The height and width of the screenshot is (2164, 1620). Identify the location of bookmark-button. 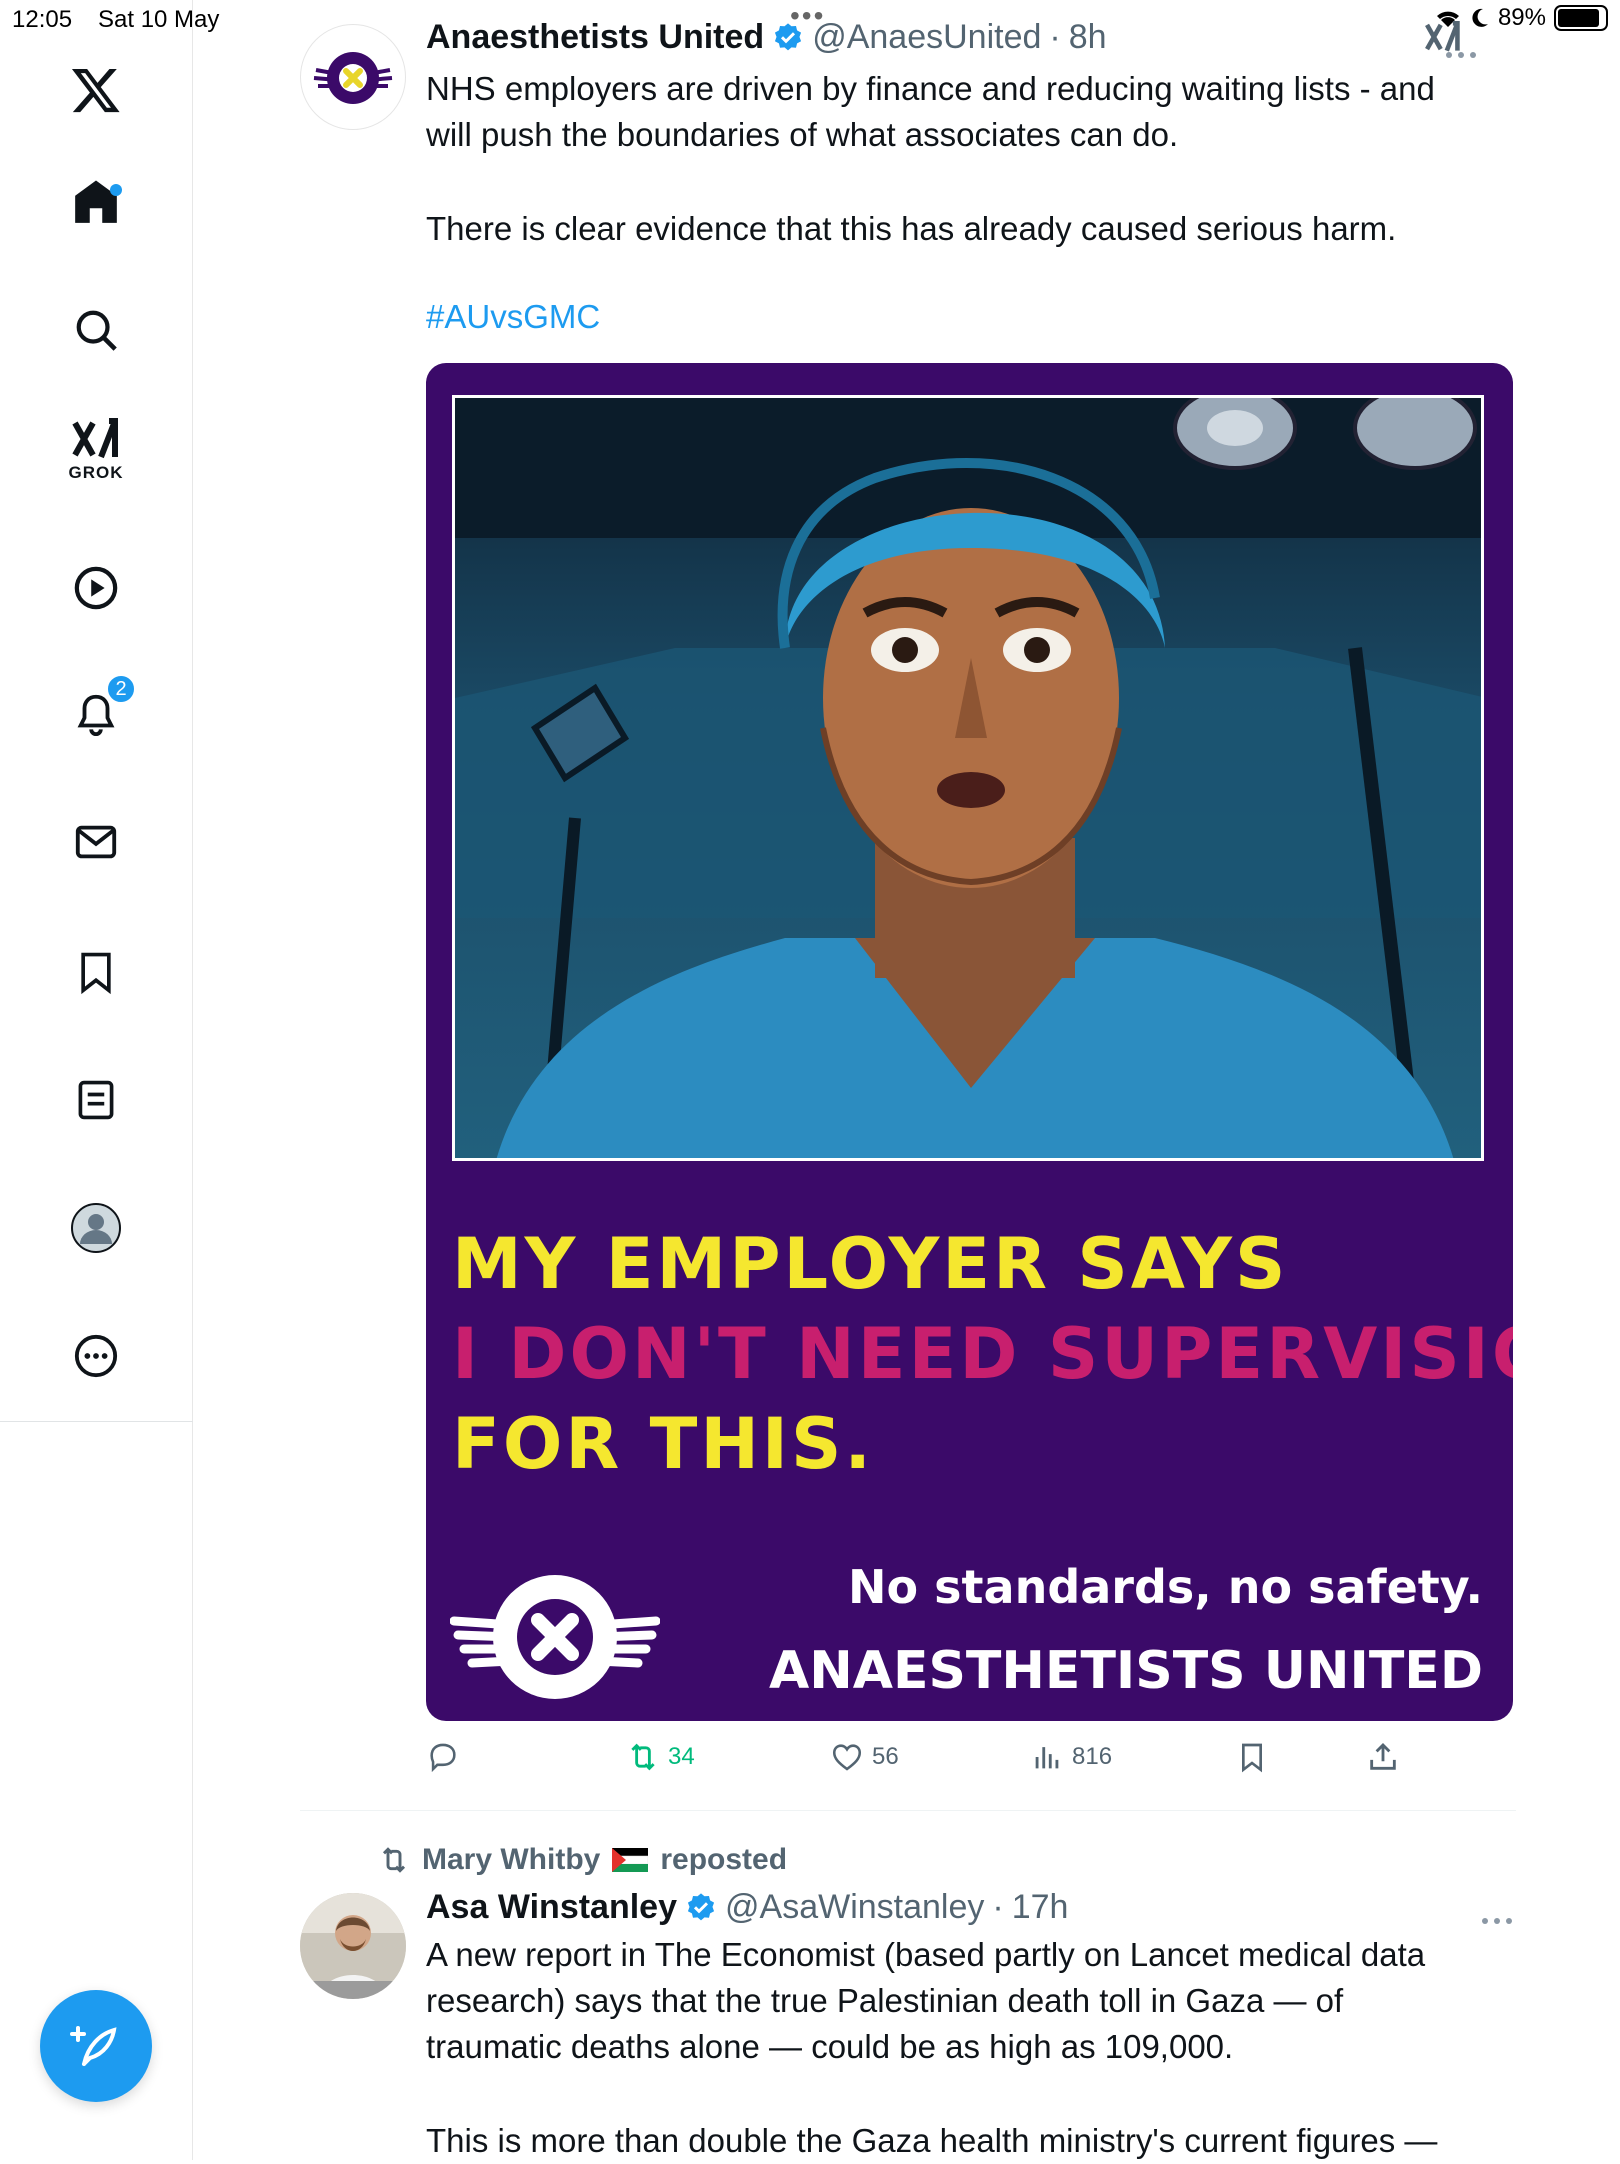
(1252, 1757).